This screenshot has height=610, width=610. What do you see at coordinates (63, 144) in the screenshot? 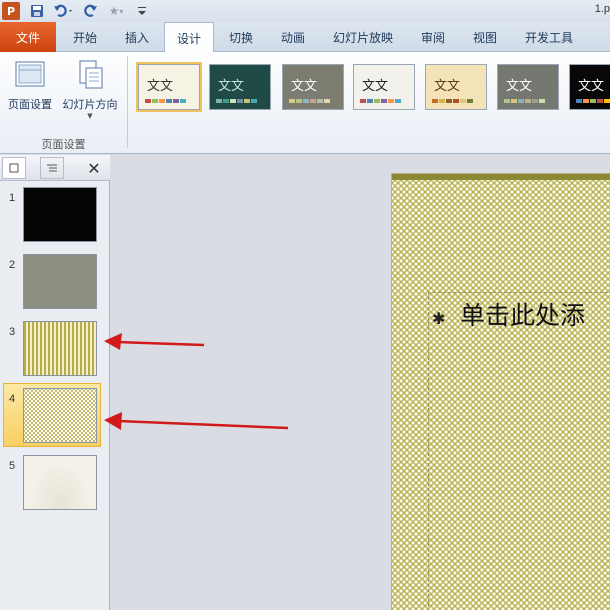
I see `group-label-page-setup: 页面设置` at bounding box center [63, 144].